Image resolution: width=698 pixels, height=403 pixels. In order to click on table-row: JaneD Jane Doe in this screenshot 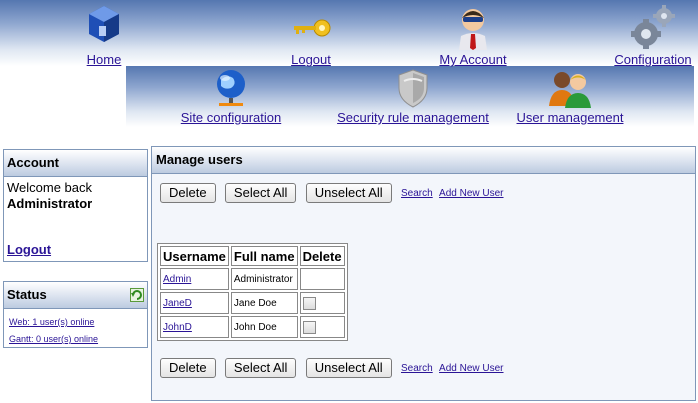, I will do `click(252, 303)`.